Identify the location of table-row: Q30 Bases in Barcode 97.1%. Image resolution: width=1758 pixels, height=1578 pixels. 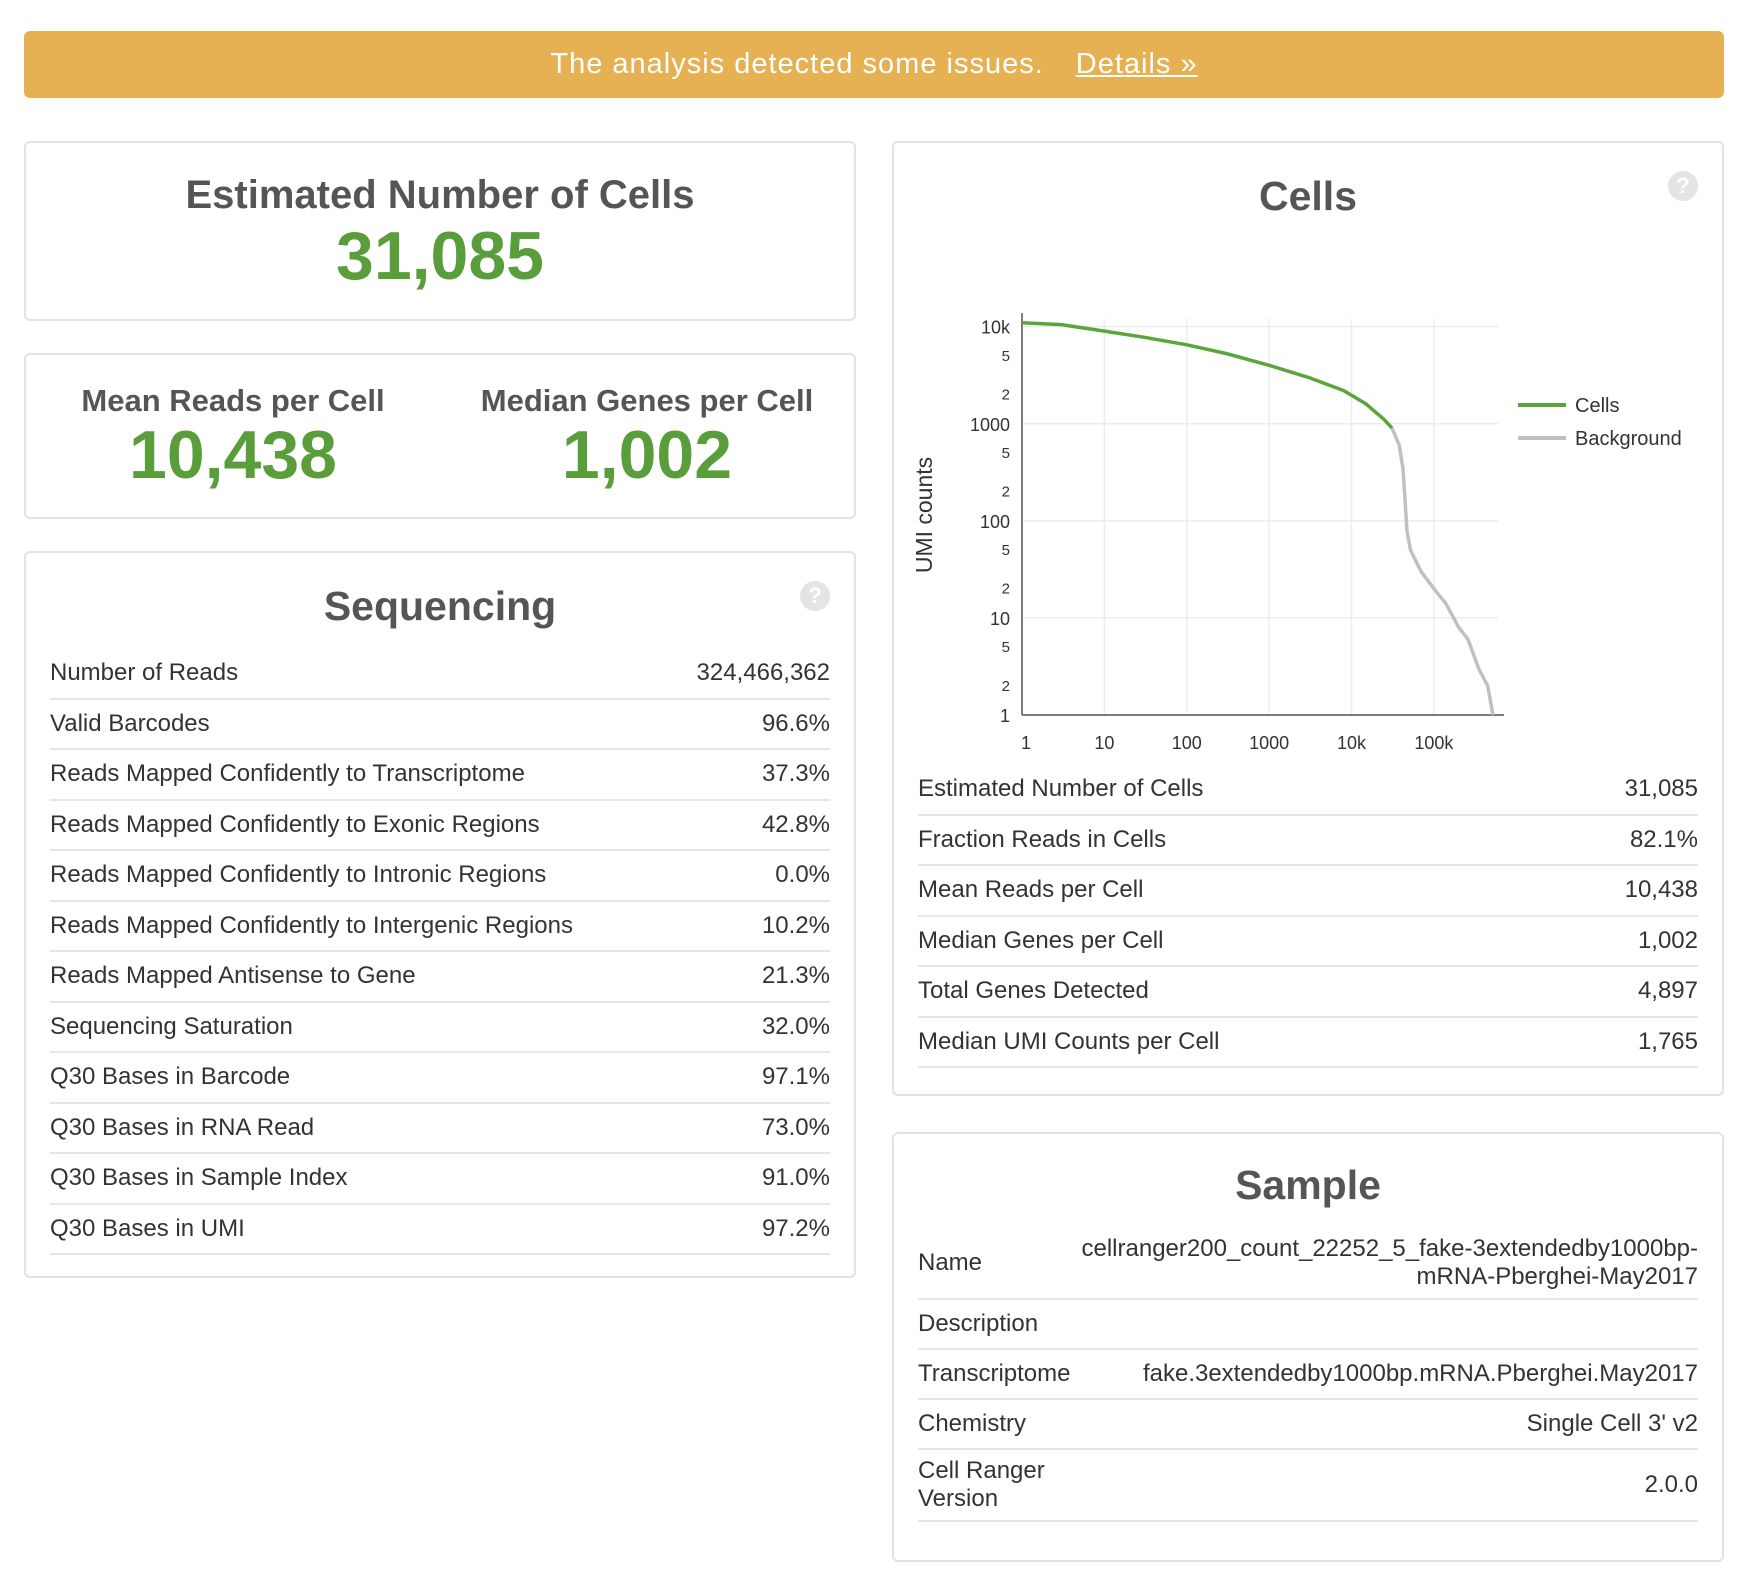
(440, 1078).